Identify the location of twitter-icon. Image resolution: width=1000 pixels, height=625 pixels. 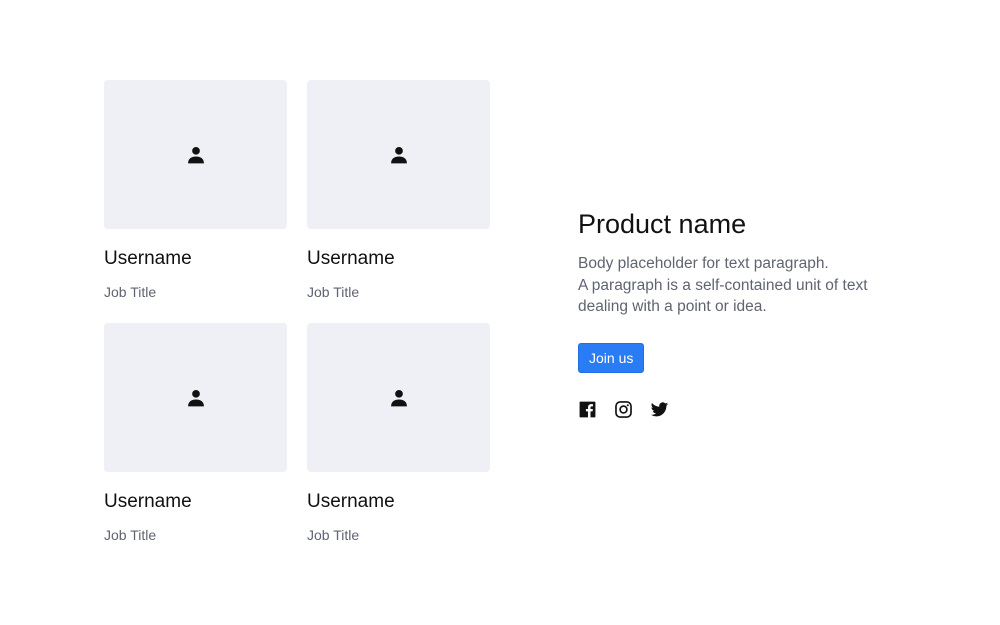
(659, 409).